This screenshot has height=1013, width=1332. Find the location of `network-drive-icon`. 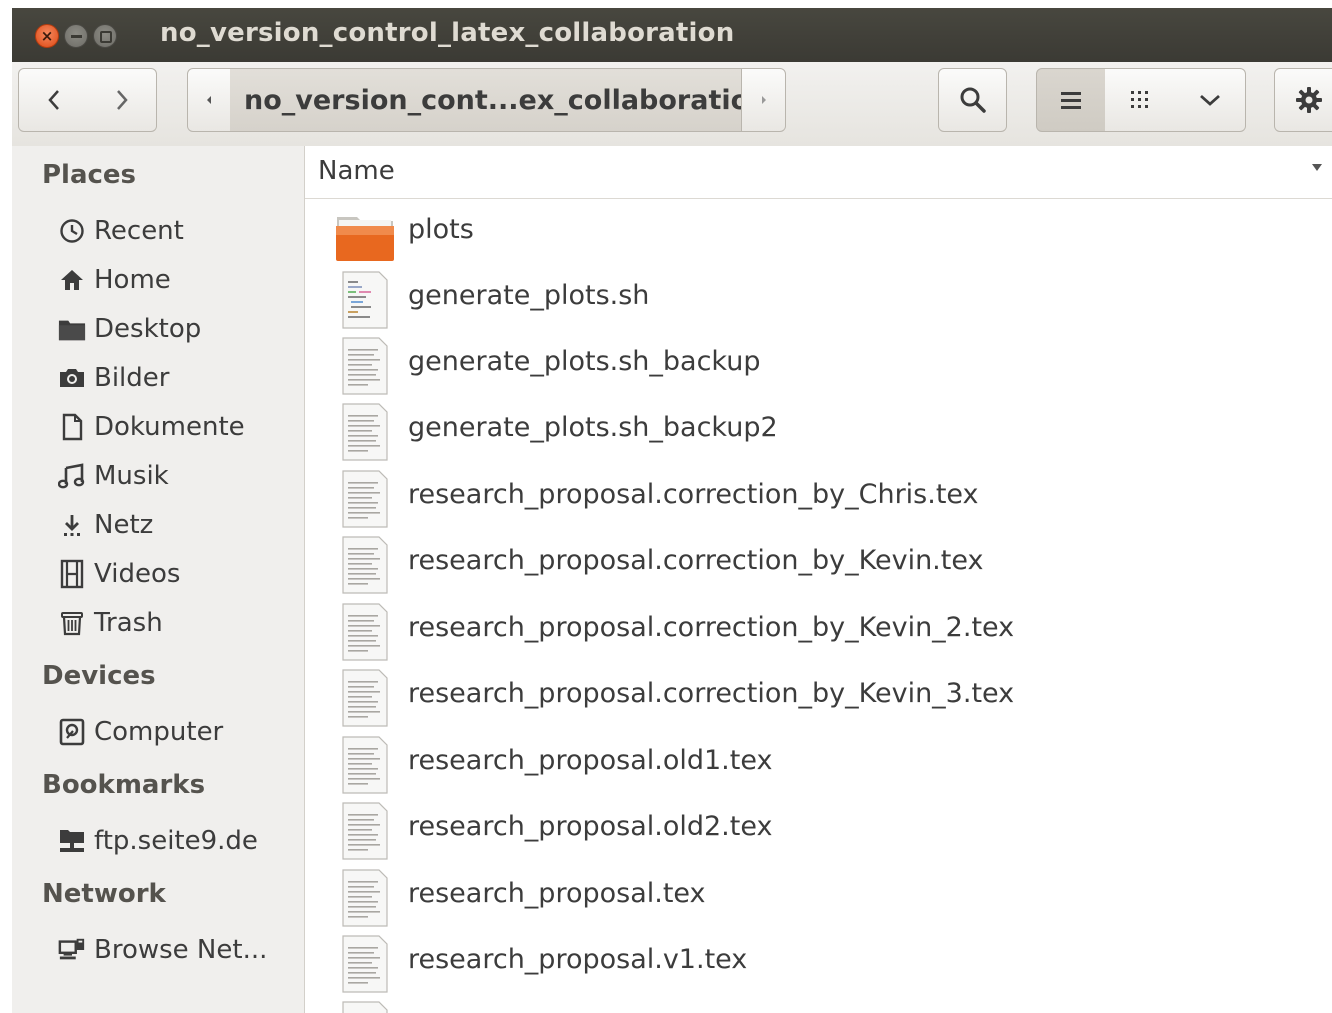

network-drive-icon is located at coordinates (72, 841).